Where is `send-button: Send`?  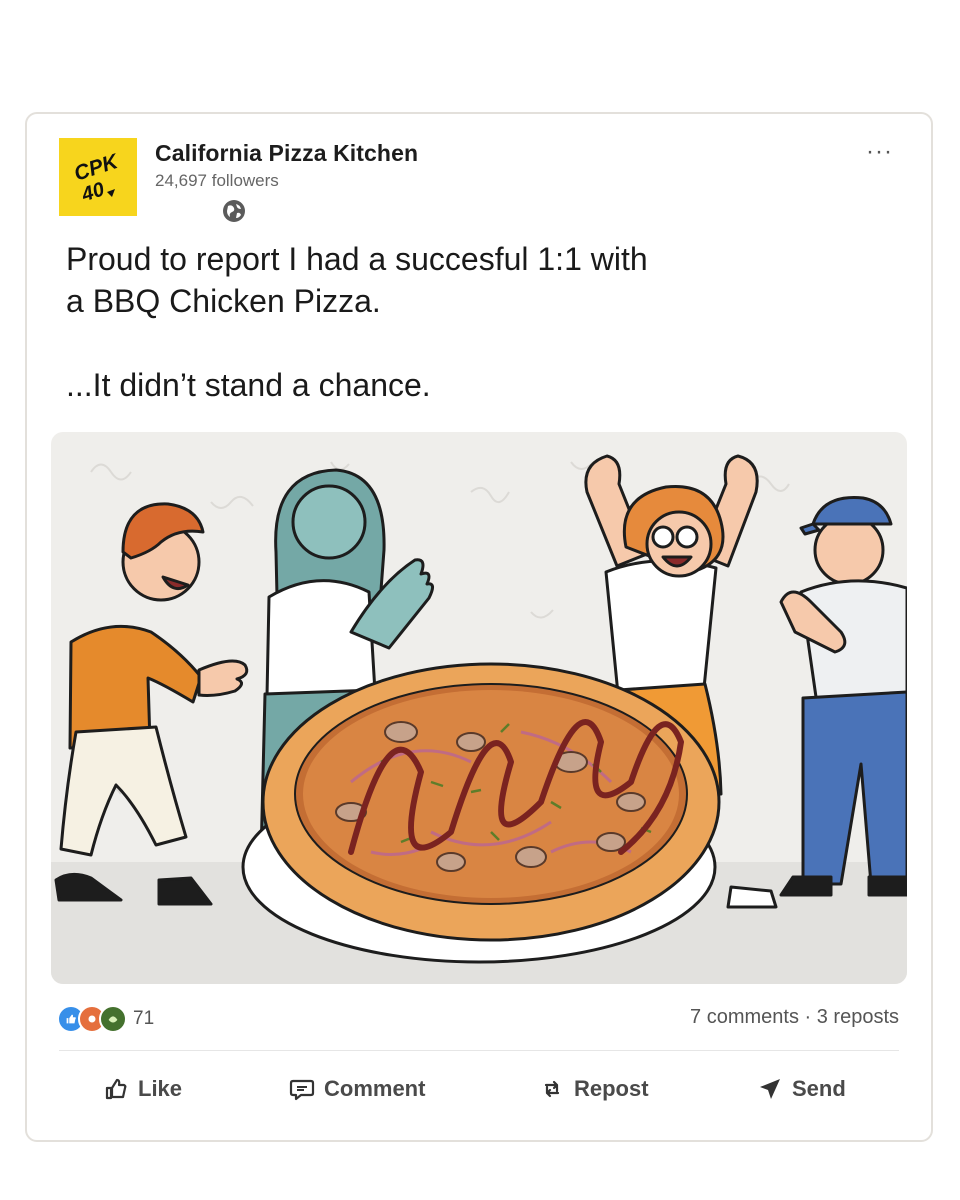
send-button: Send is located at coordinates (801, 1089).